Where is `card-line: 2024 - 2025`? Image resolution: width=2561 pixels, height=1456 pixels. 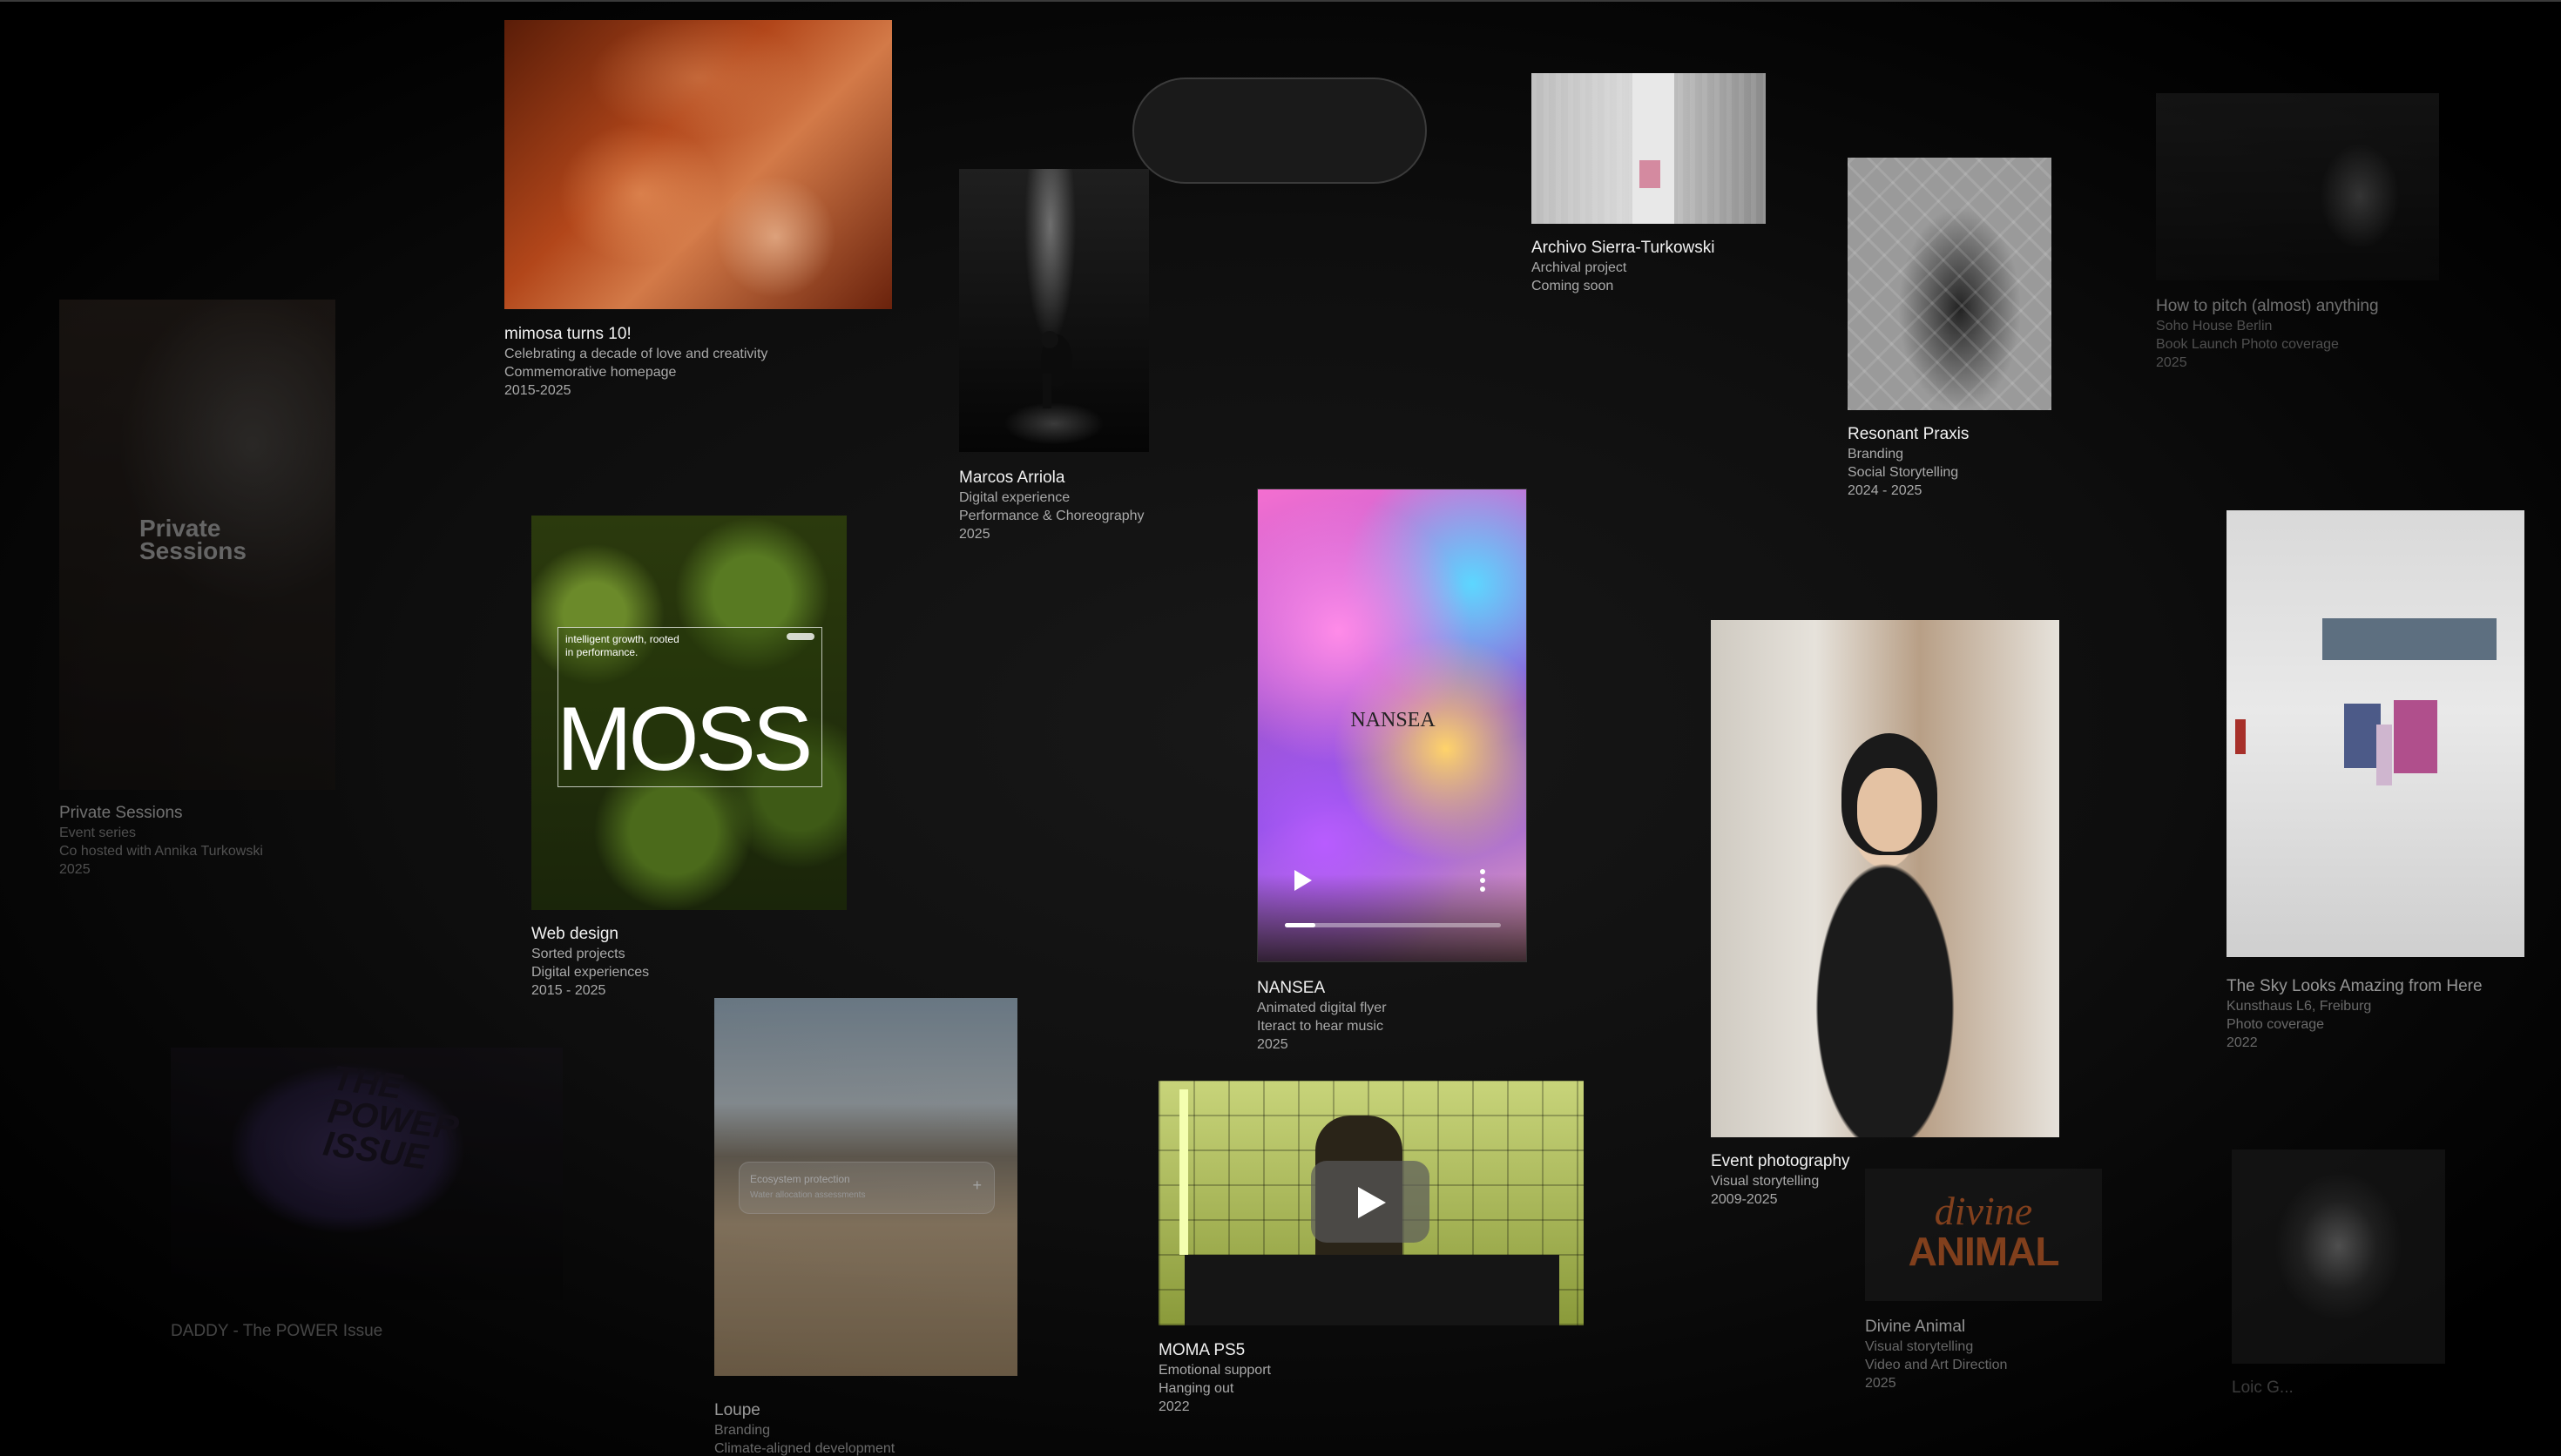
card-line: 2024 - 2025 is located at coordinates (1885, 490).